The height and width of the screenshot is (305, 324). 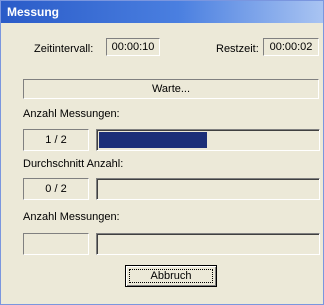 What do you see at coordinates (56, 189) in the screenshot?
I see `average-count-field: 0 / 2` at bounding box center [56, 189].